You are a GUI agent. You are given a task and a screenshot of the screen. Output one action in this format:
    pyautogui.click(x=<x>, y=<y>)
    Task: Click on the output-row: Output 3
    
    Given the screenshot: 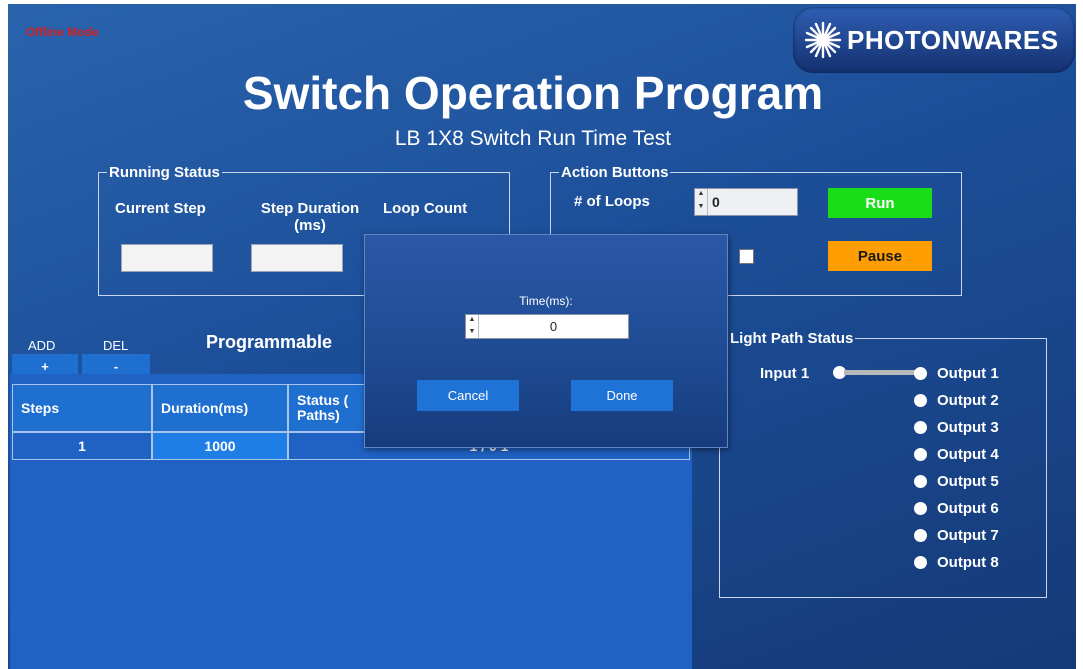 What is the action you would take?
    pyautogui.click(x=956, y=427)
    